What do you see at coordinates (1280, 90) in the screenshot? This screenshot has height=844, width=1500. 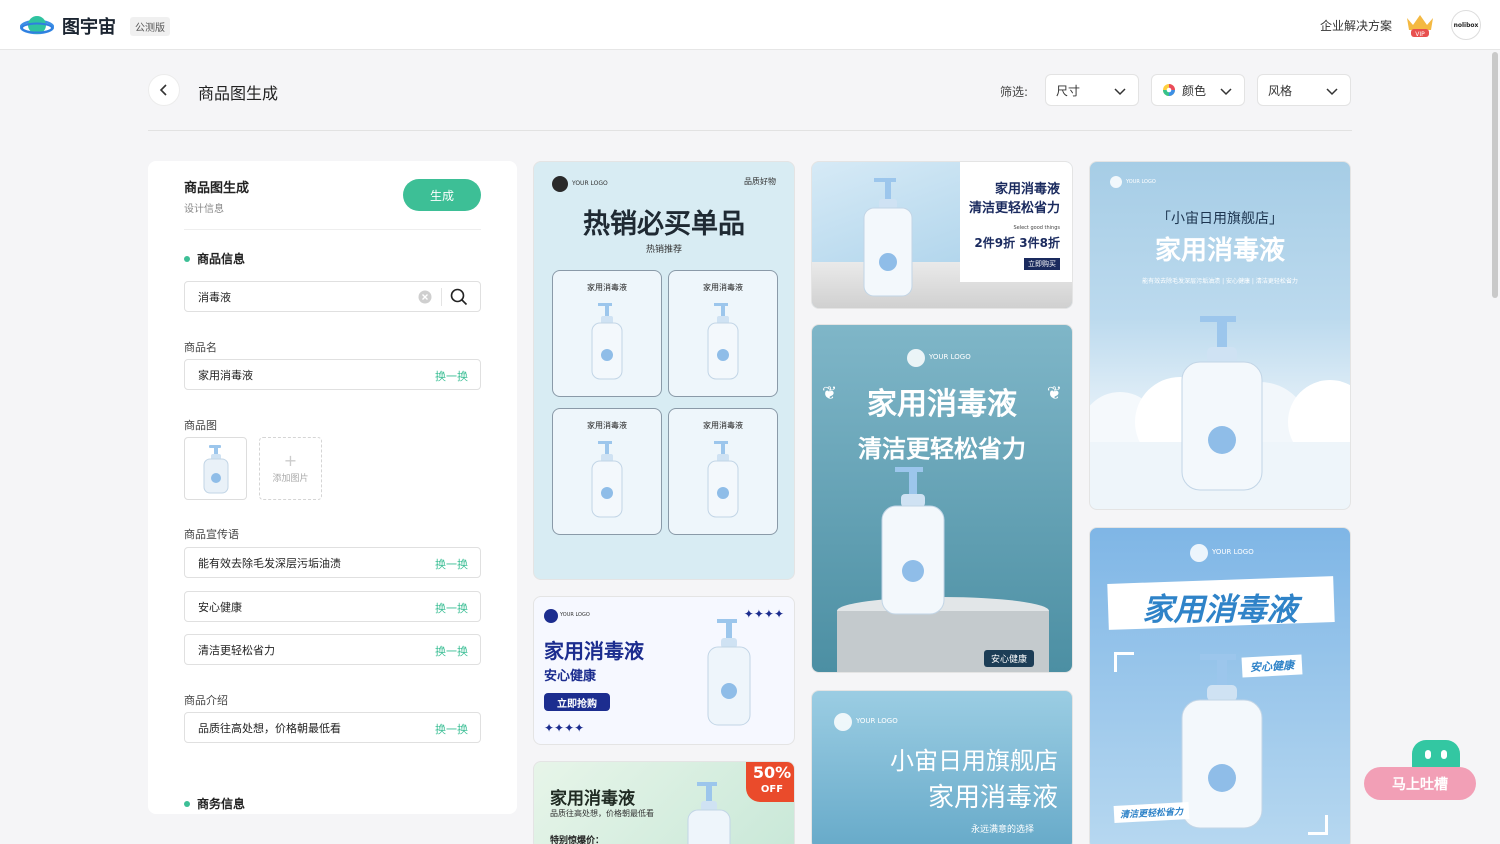 I see `filter-style-label: 风格` at bounding box center [1280, 90].